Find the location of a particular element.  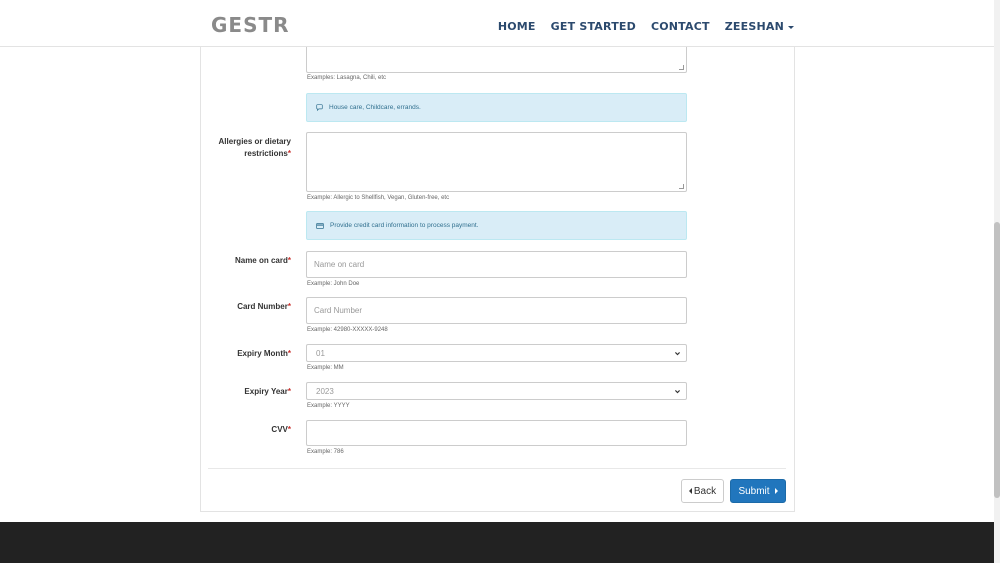

nav-get-started: GET STARTED is located at coordinates (593, 26).